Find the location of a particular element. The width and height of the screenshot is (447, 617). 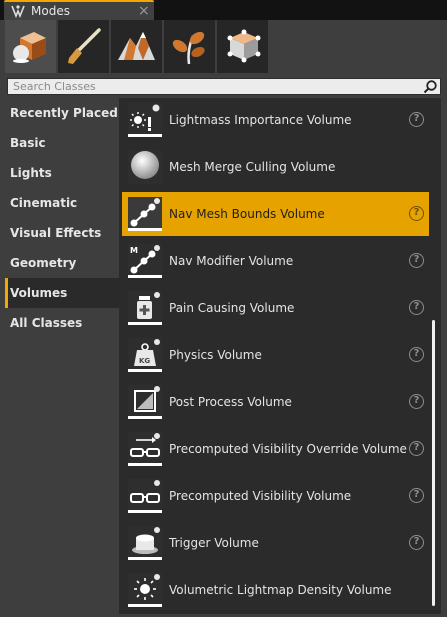

item-label: Nav Modifier Volume is located at coordinates (231, 261).